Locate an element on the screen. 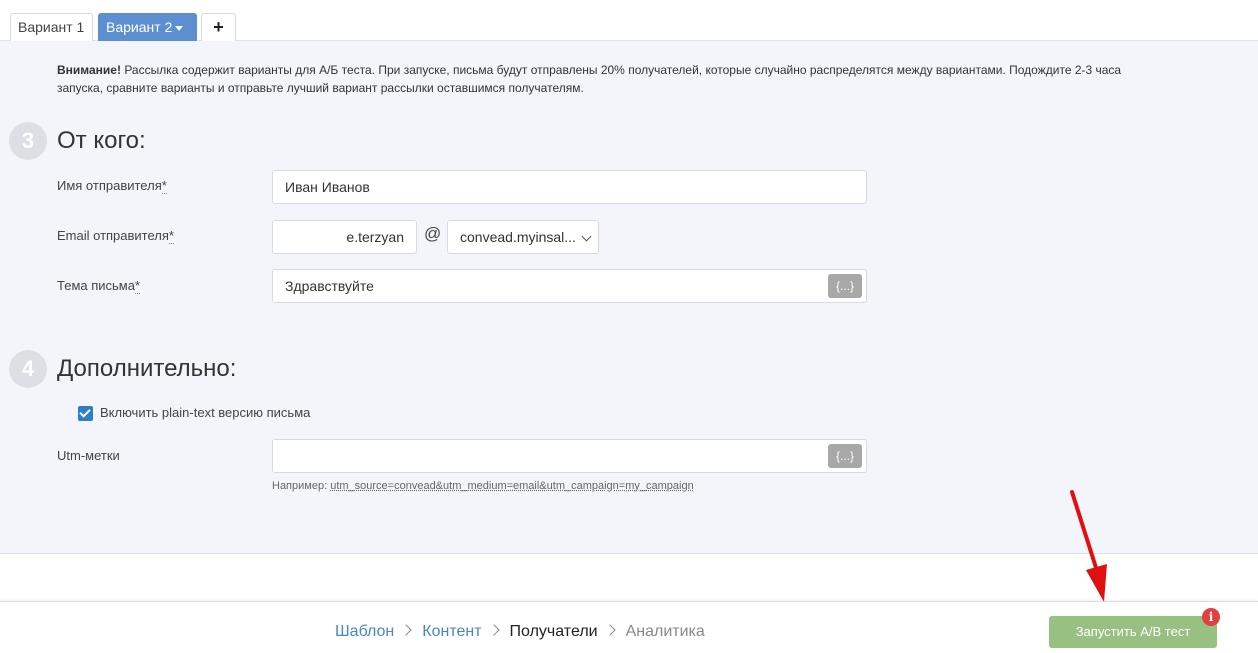  utm-label: Utm-метки is located at coordinates (88, 455).